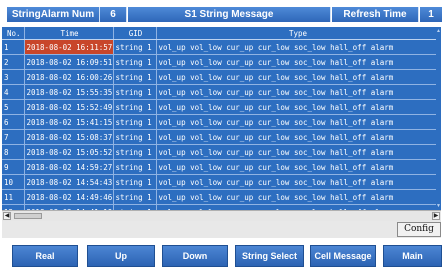 The width and height of the screenshot is (442, 268). I want to click on cell-time: 2018-08-02 14:54:43, so click(69, 182).